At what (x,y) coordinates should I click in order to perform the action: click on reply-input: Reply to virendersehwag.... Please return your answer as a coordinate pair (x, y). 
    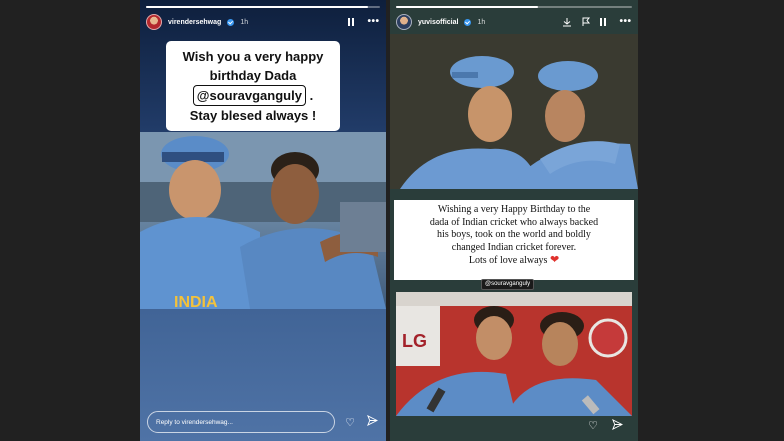
    Looking at the image, I should click on (241, 422).